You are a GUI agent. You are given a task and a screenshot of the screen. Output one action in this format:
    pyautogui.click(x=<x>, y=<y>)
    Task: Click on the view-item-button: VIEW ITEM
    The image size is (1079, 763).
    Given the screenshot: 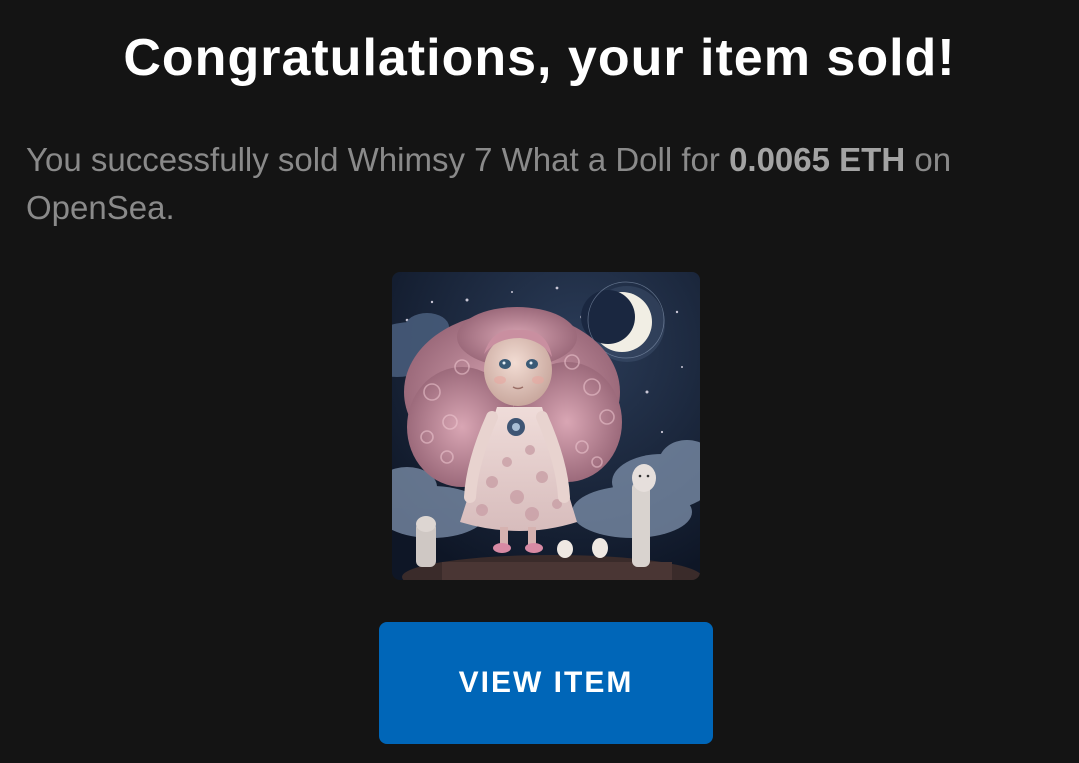 What is the action you would take?
    pyautogui.click(x=546, y=683)
    